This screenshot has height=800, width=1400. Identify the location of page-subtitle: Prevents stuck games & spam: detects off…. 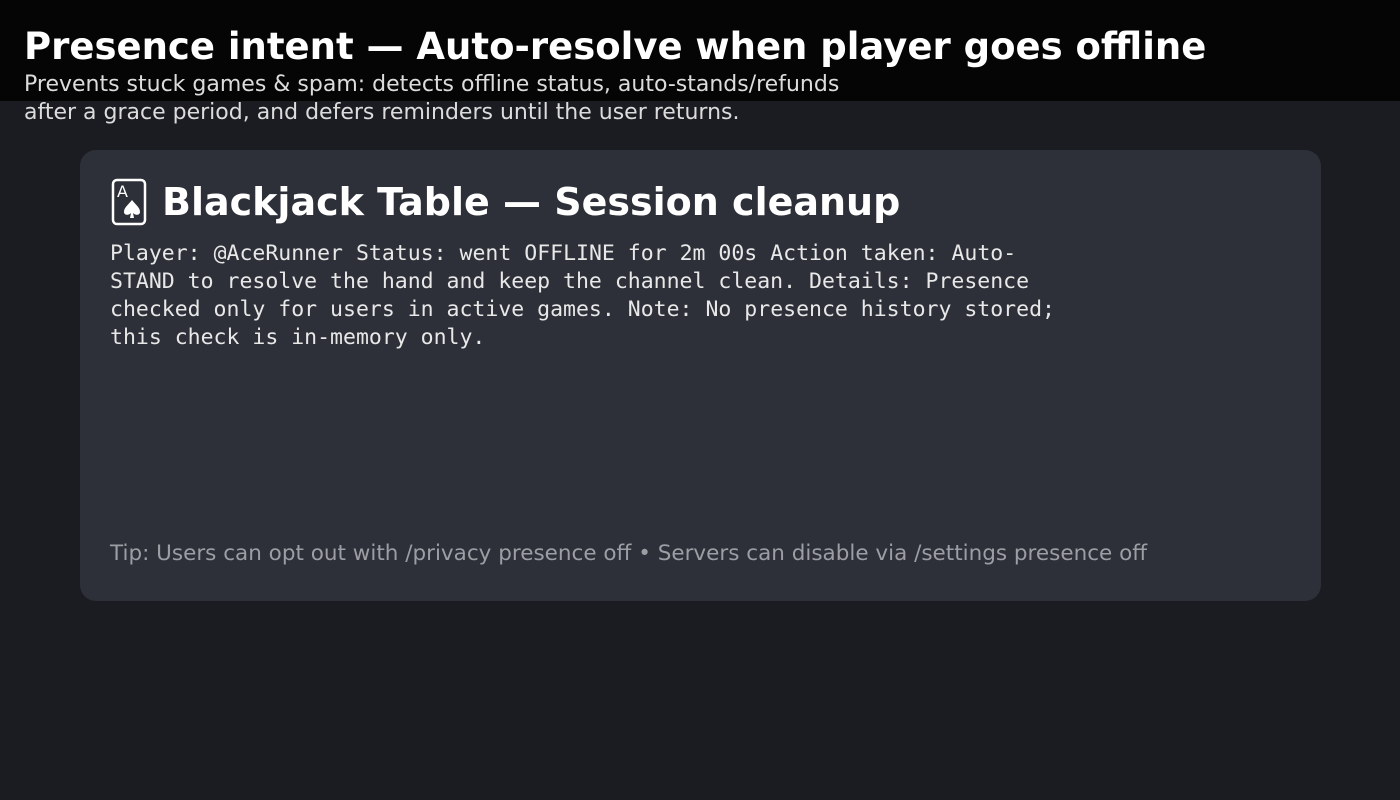
(432, 98).